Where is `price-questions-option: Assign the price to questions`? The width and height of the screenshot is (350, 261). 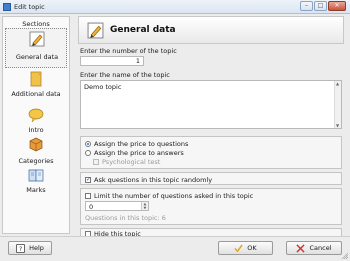
price-questions-option: Assign the price to questions is located at coordinates (136, 144).